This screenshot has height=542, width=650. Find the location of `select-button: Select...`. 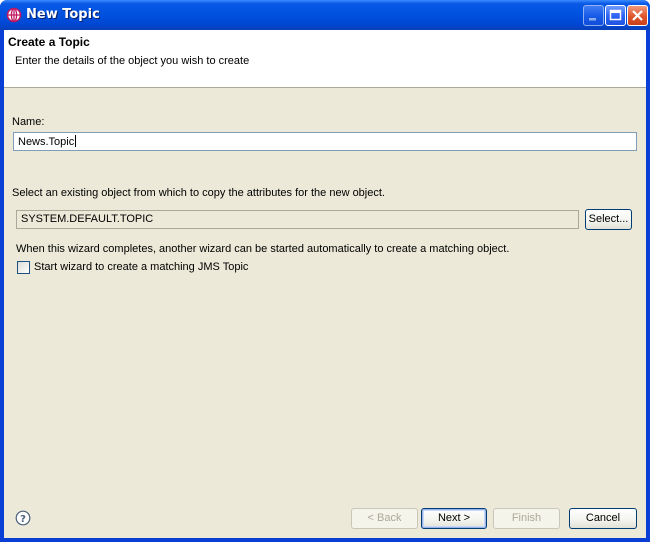

select-button: Select... is located at coordinates (608, 219).